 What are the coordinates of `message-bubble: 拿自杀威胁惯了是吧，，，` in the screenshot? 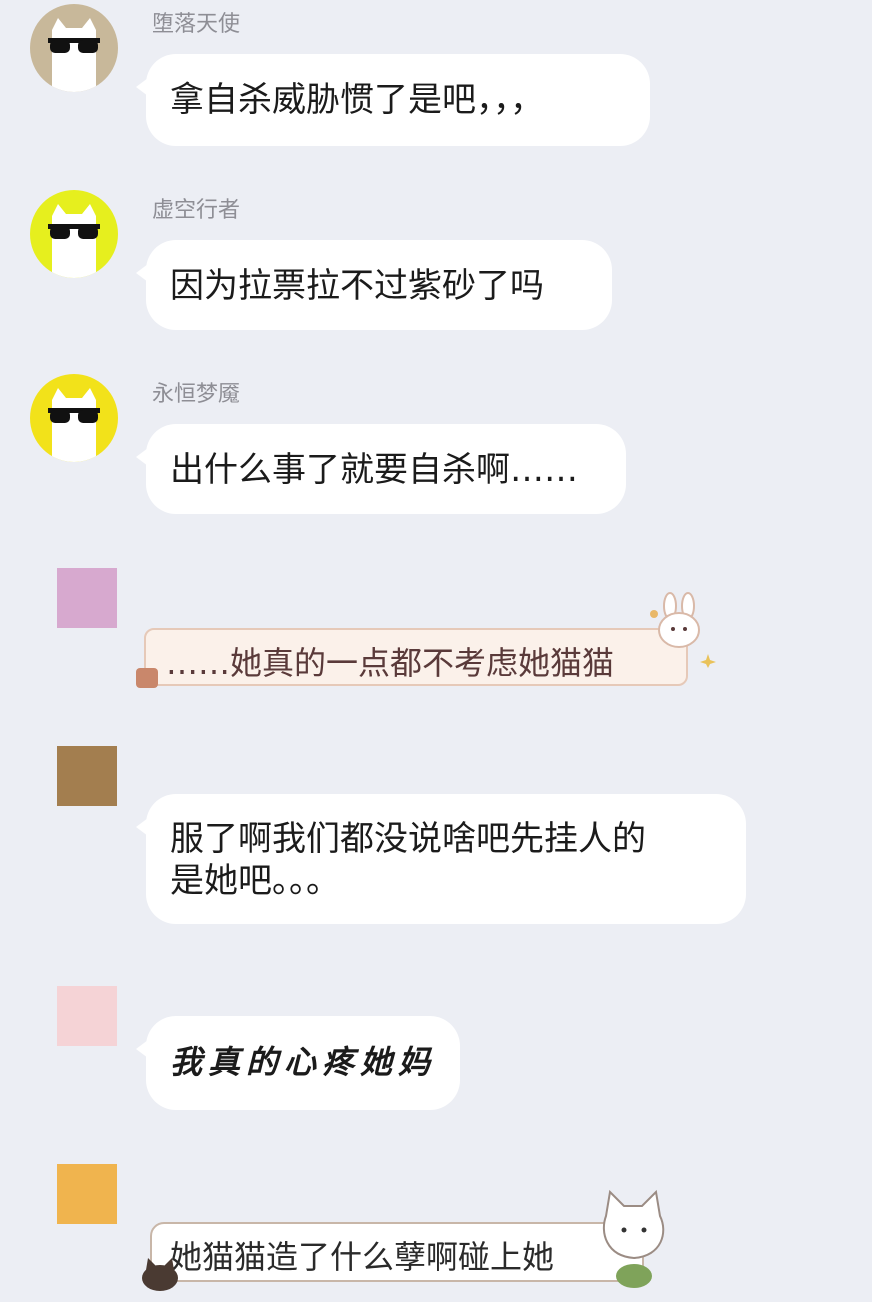 It's located at (393, 100).